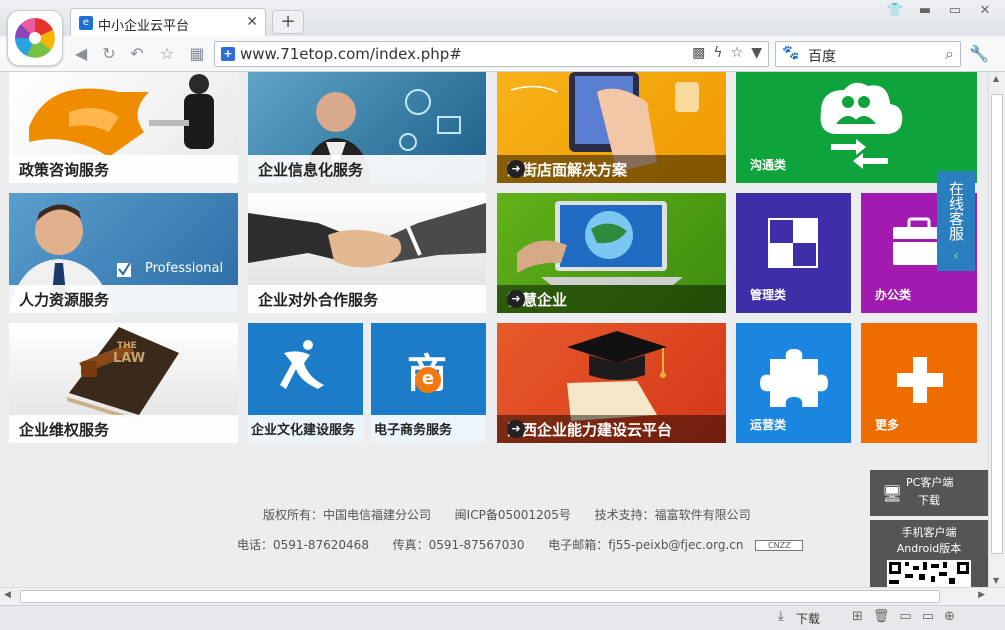  What do you see at coordinates (717, 53) in the screenshot?
I see `lightning-icon: ϟ` at bounding box center [717, 53].